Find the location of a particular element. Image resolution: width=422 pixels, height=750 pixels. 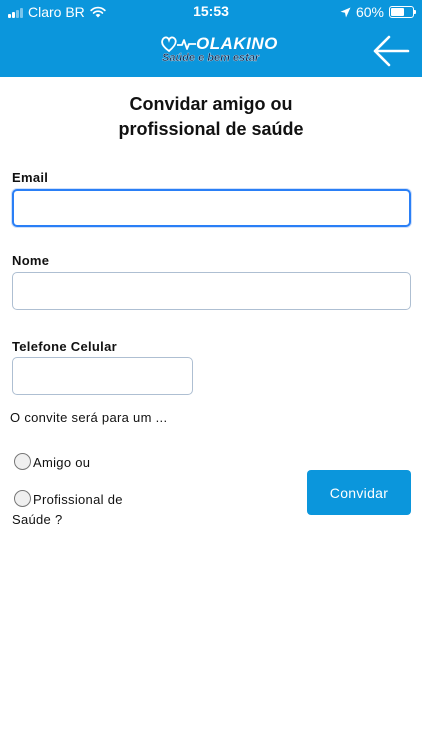

phone-field is located at coordinates (102, 376).